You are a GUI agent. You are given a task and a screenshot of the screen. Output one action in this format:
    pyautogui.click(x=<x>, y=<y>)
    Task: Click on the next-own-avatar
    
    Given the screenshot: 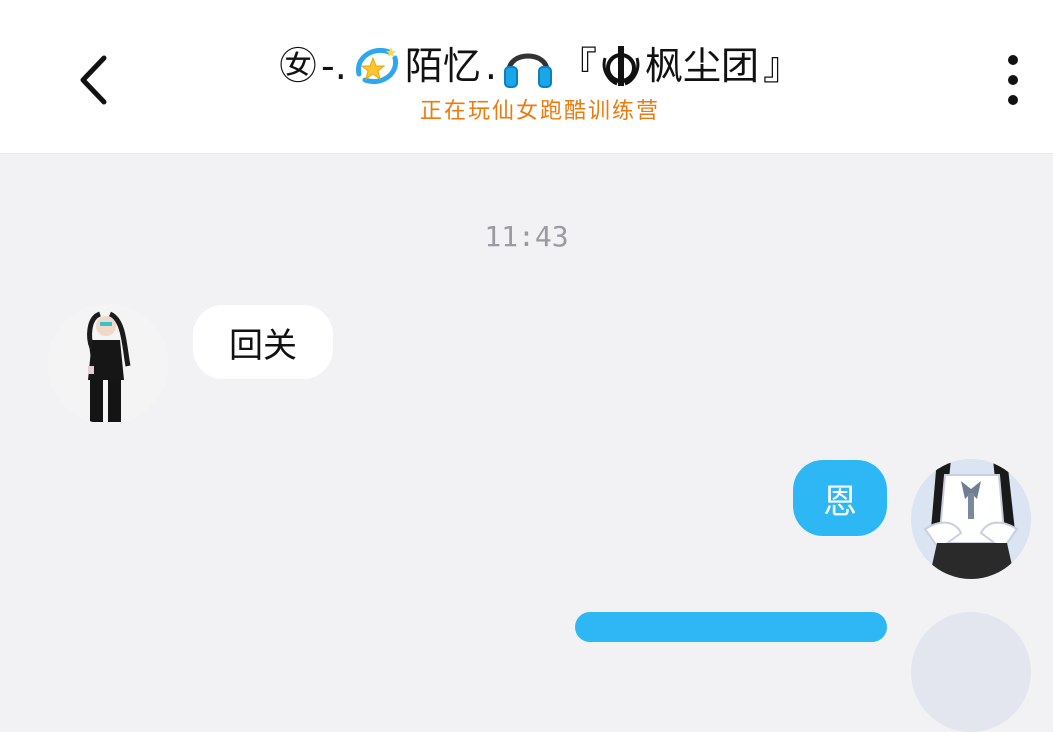 What is the action you would take?
    pyautogui.click(x=971, y=672)
    